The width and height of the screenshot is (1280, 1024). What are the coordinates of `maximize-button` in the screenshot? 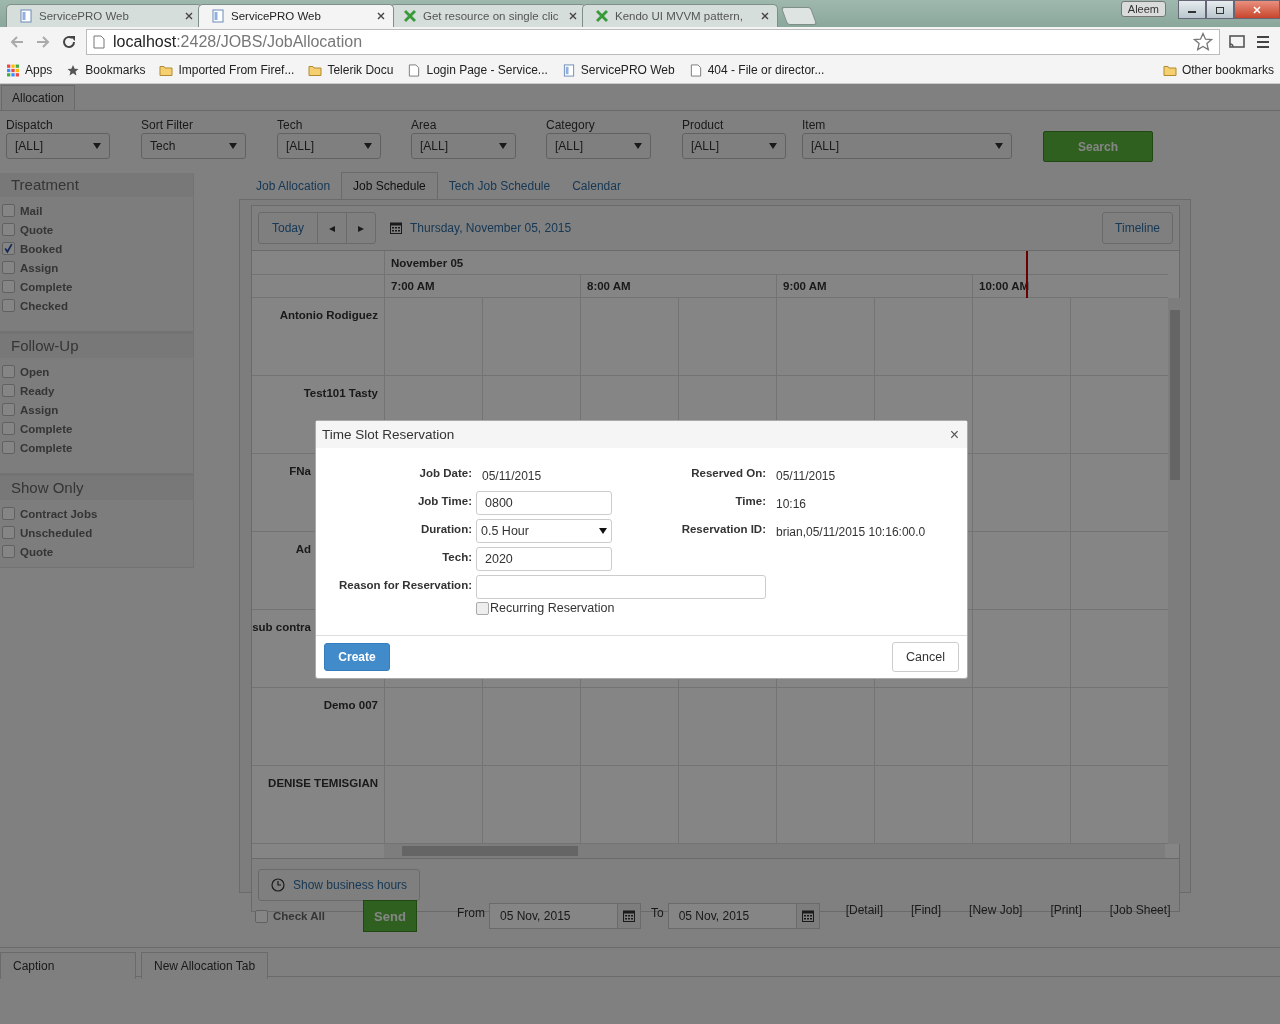 It's located at (1220, 9).